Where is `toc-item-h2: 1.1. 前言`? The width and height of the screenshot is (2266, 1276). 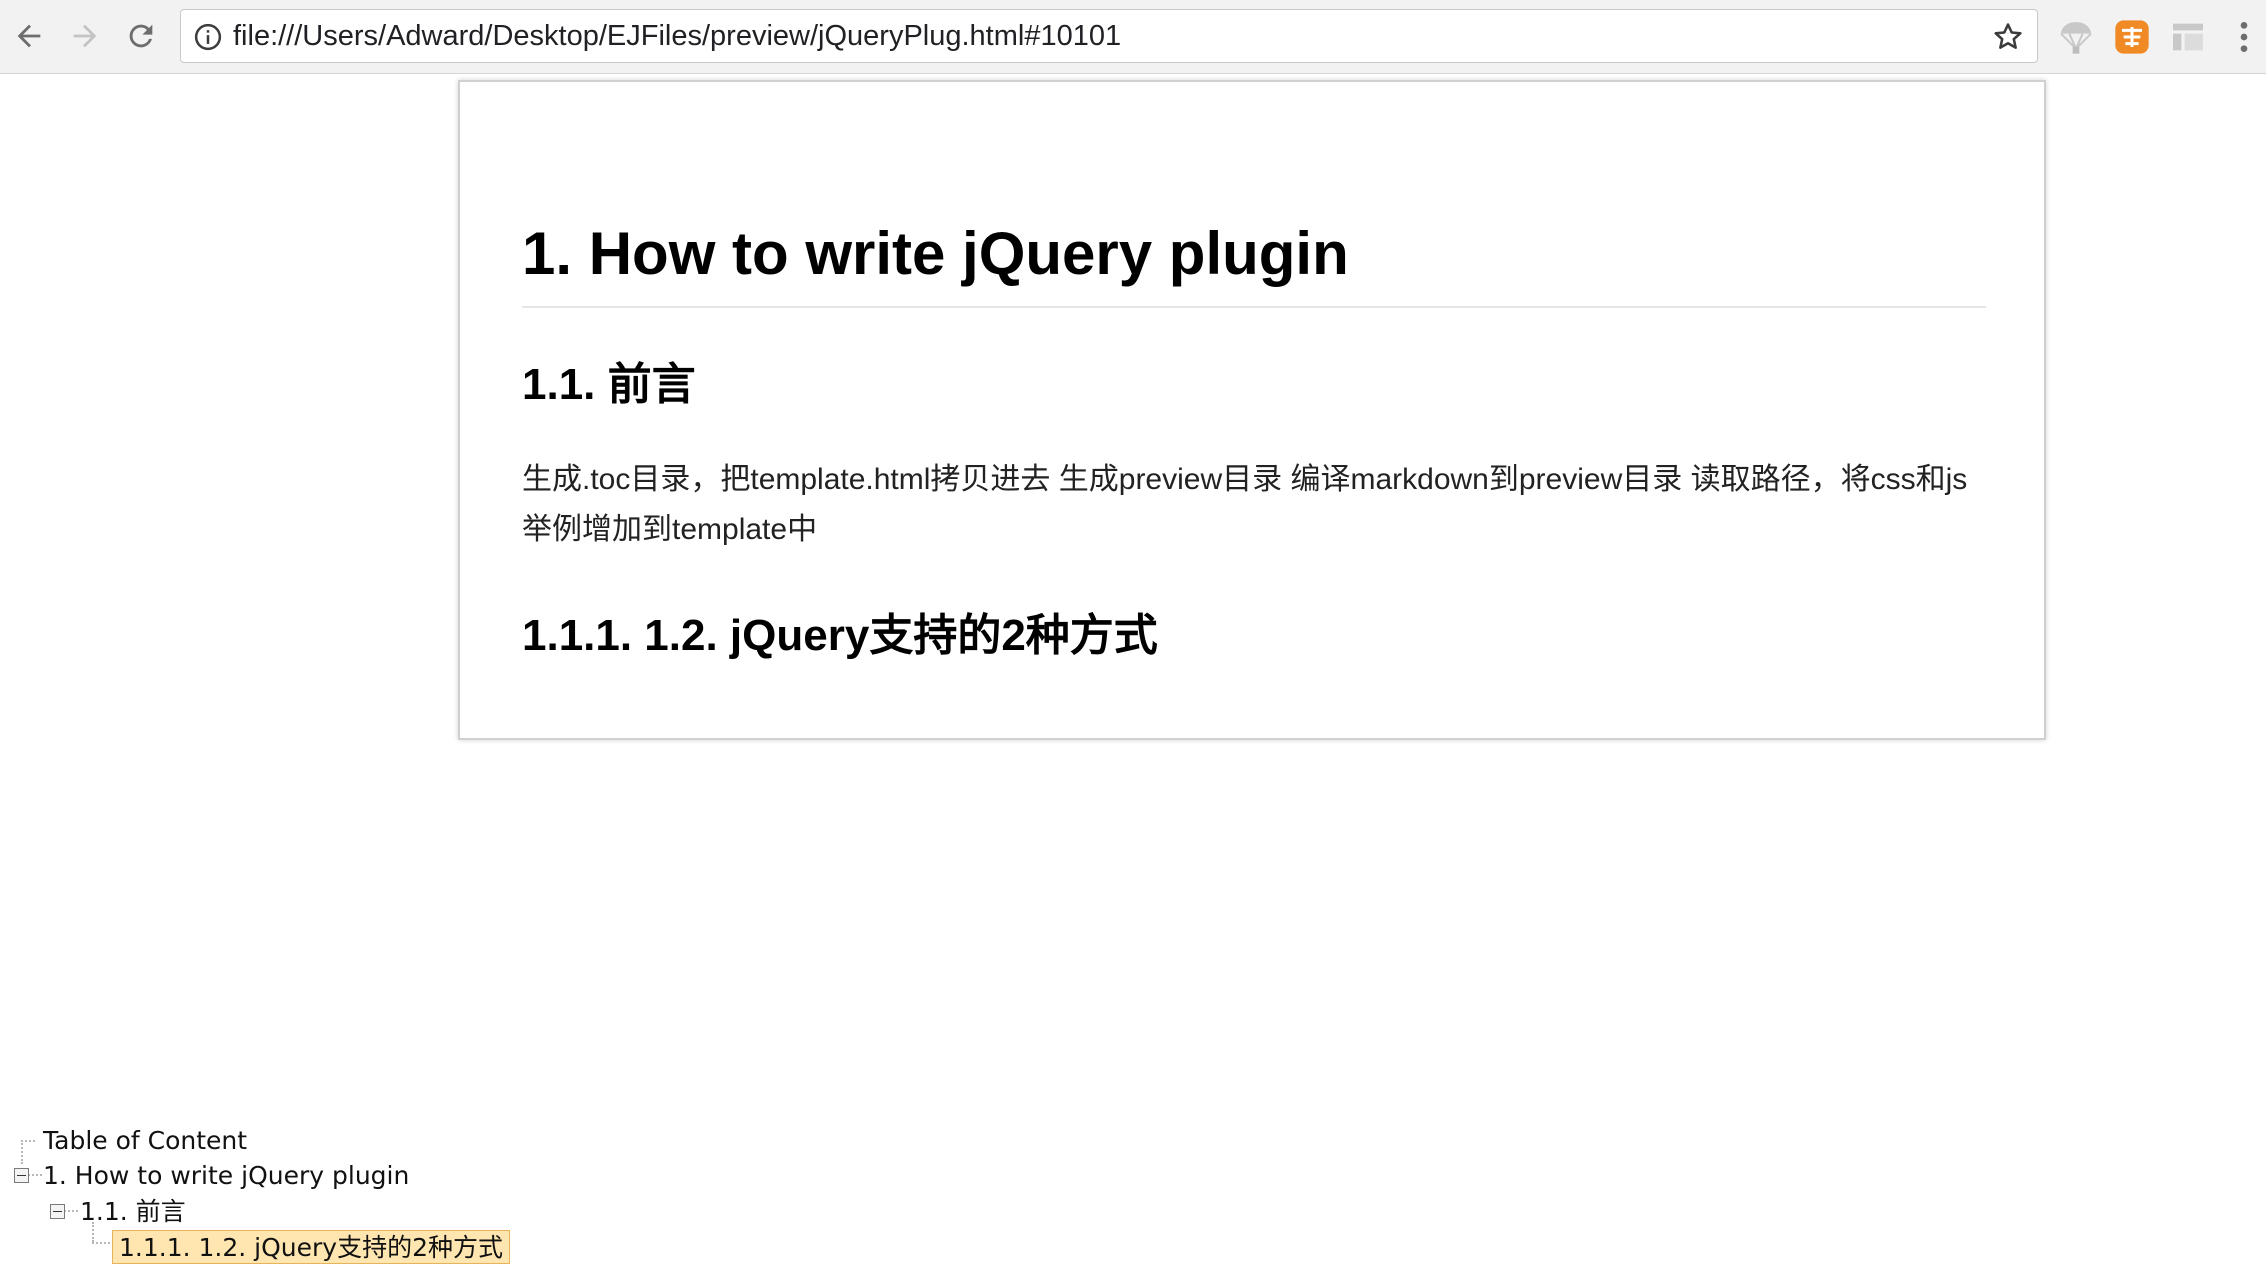
toc-item-h2: 1.1. 前言 is located at coordinates (133, 1212).